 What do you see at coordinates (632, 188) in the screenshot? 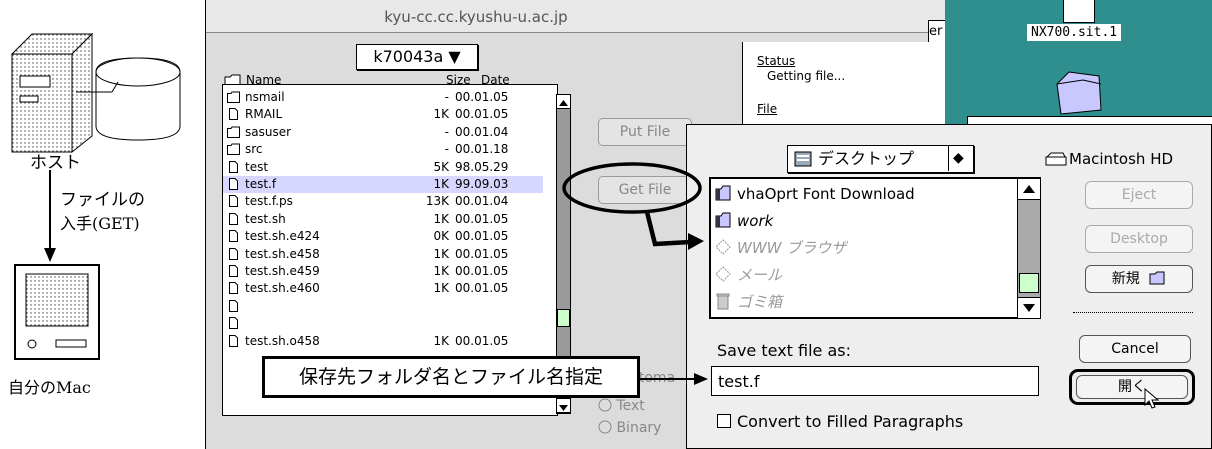
I see `get-file-highlight` at bounding box center [632, 188].